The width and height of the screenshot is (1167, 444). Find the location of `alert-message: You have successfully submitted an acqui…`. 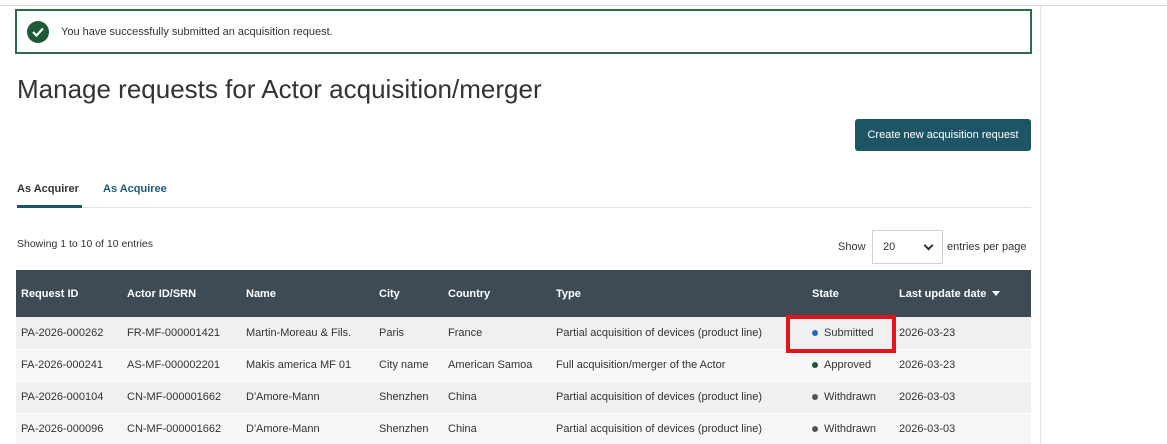

alert-message: You have successfully submitted an acqui… is located at coordinates (197, 31).